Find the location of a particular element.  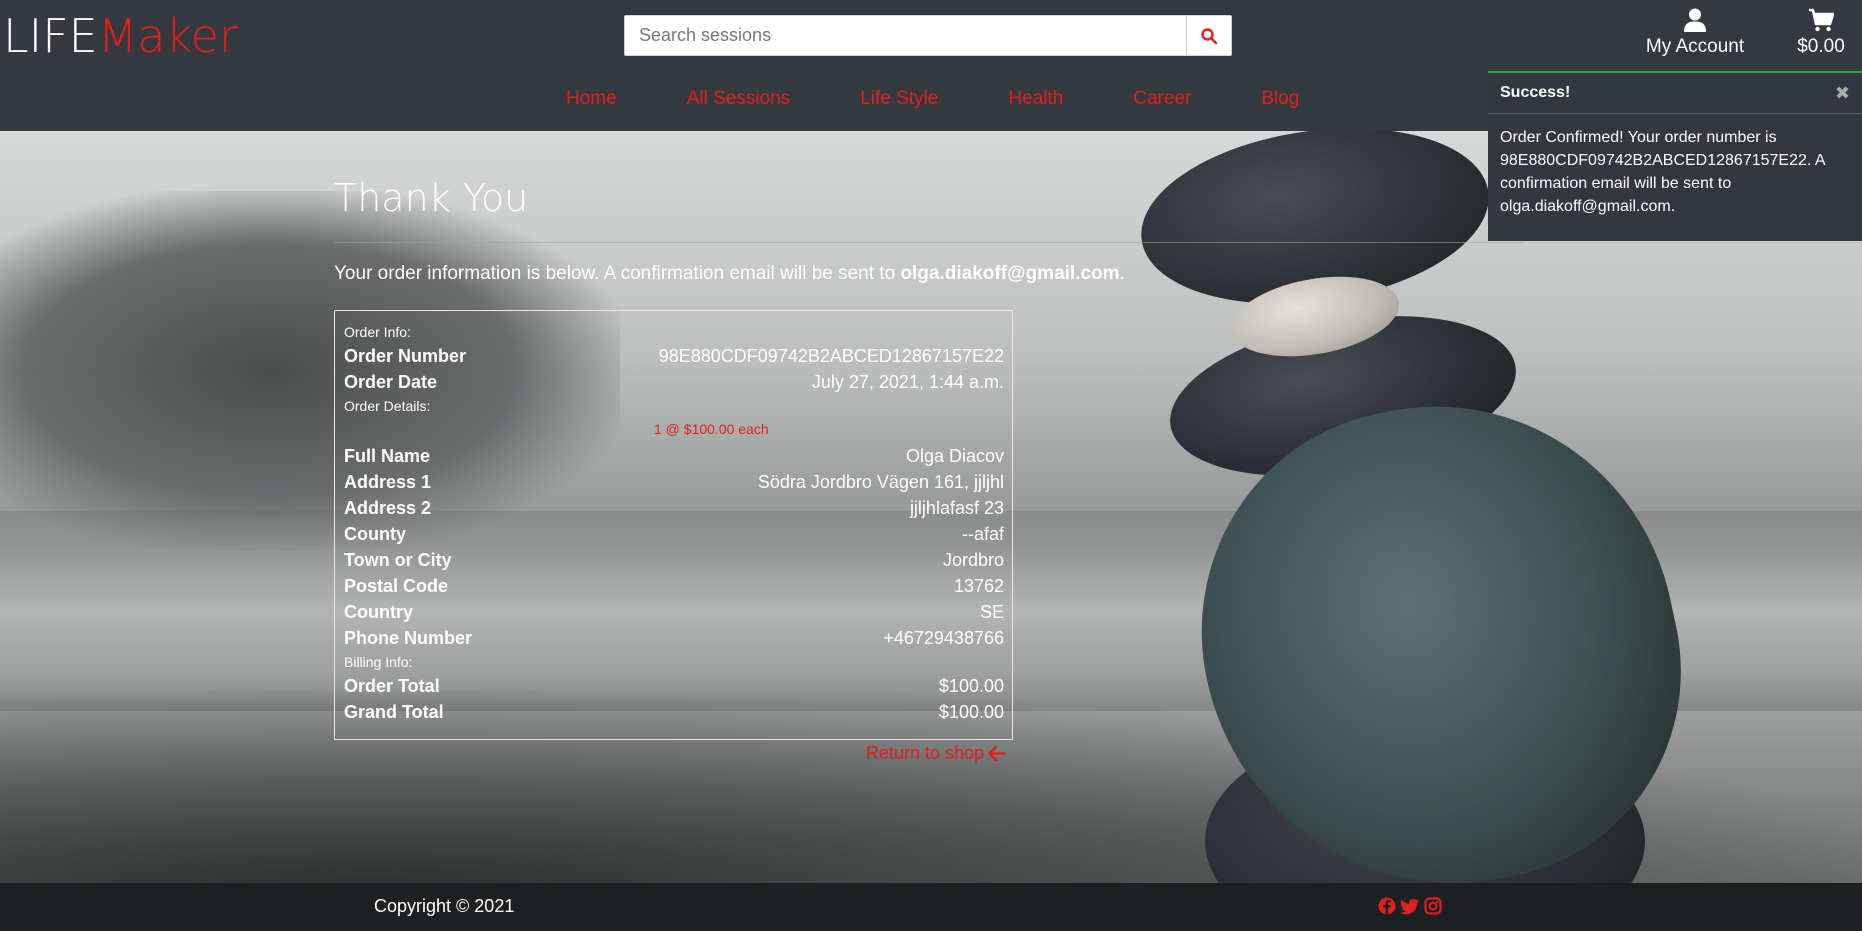

my-account-label: My Account is located at coordinates (1695, 46).